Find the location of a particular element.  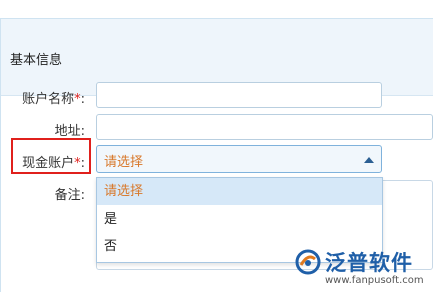

caret-up-icon is located at coordinates (369, 160).